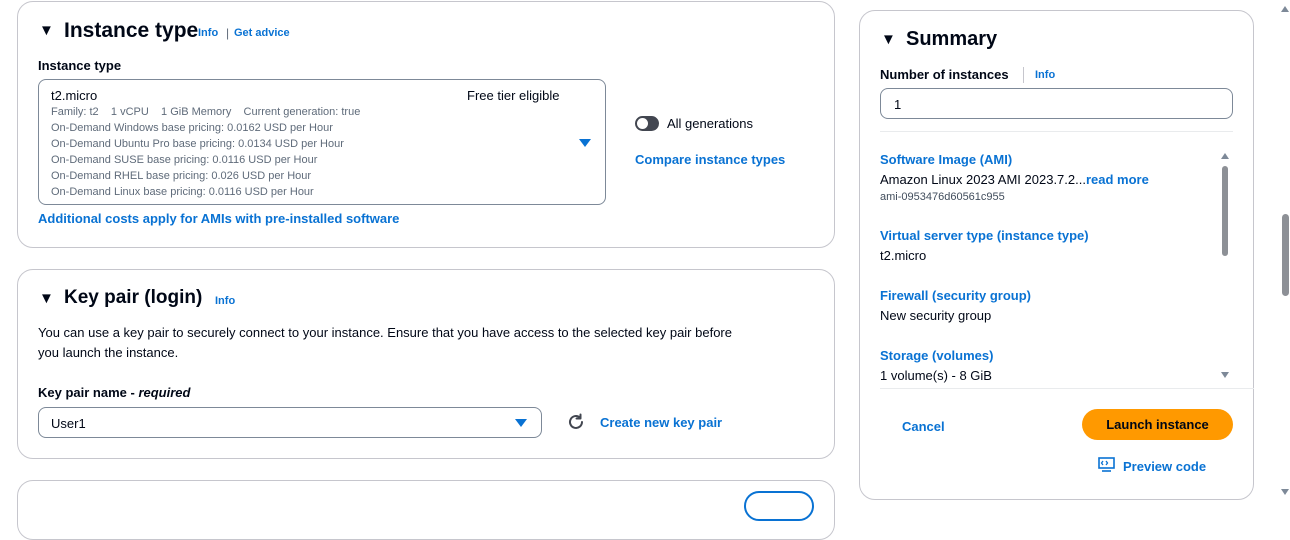  I want to click on instance-type-title: Instance type, so click(131, 30).